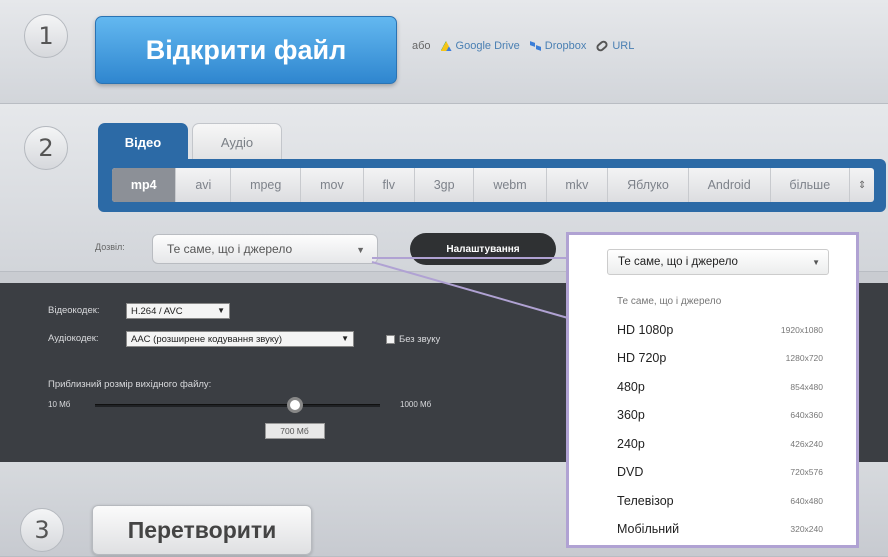 The height and width of the screenshot is (557, 888). I want to click on settings-button: Налаштування, so click(483, 249).